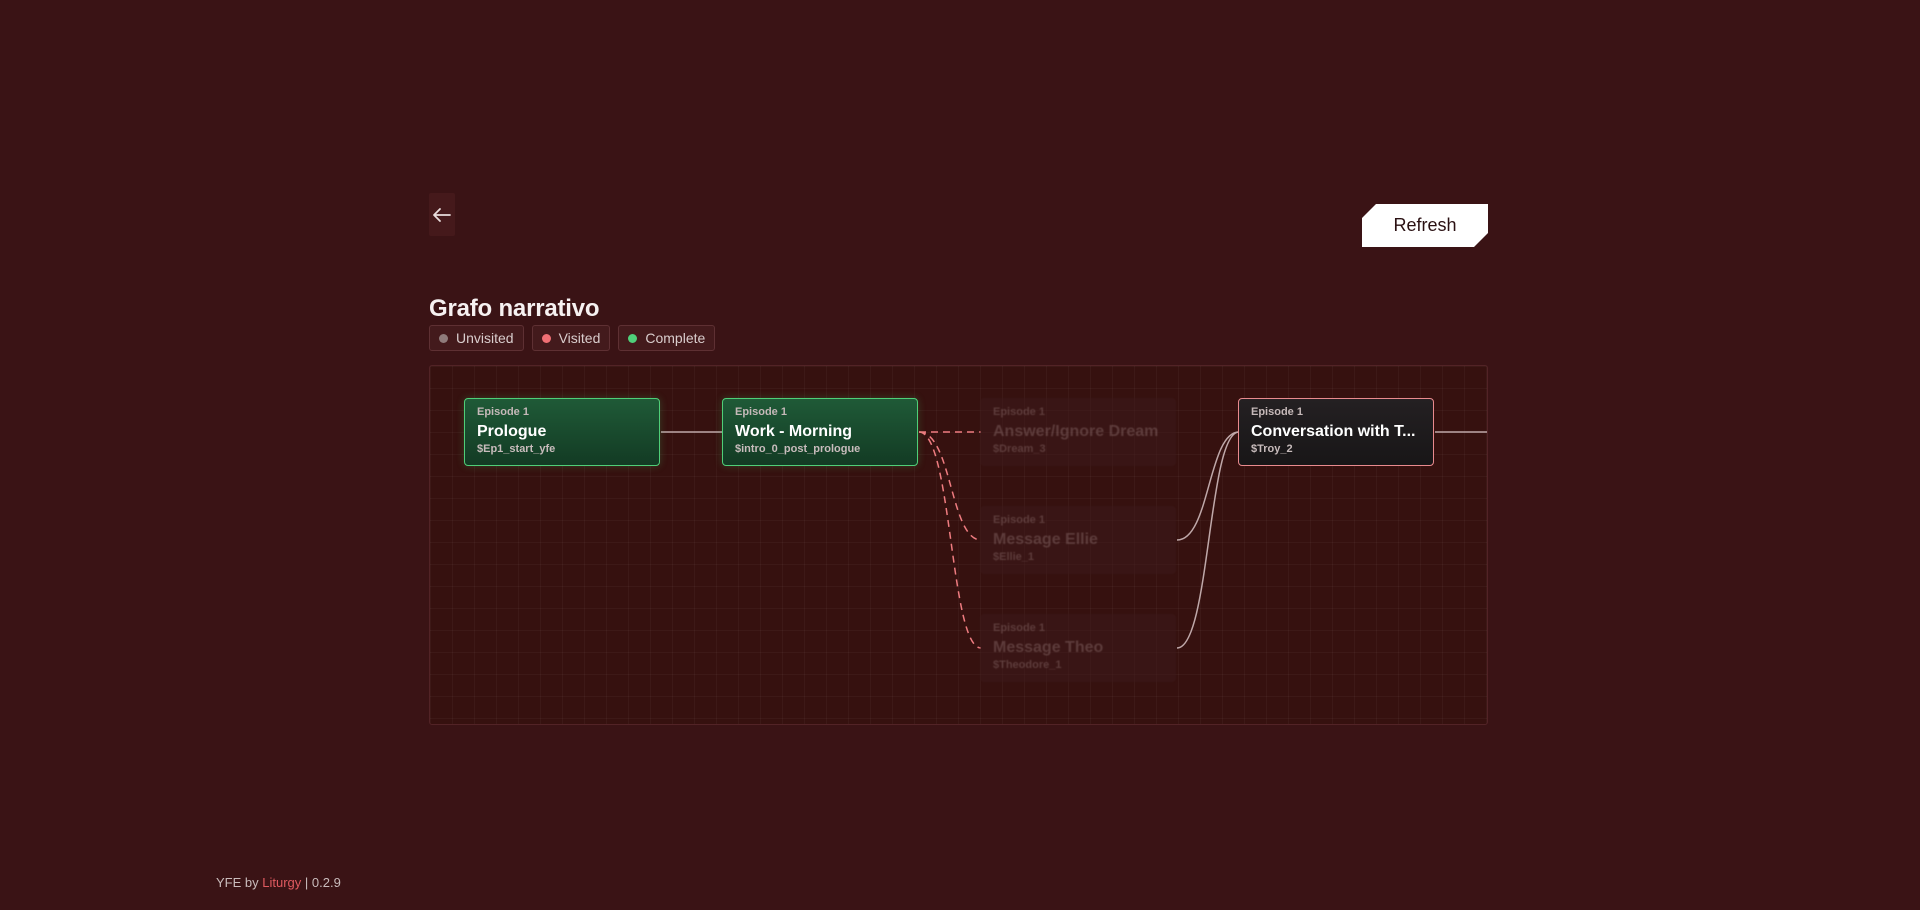 The height and width of the screenshot is (910, 1920). I want to click on footer: YFE by Liturgy | 0.2.9, so click(278, 882).